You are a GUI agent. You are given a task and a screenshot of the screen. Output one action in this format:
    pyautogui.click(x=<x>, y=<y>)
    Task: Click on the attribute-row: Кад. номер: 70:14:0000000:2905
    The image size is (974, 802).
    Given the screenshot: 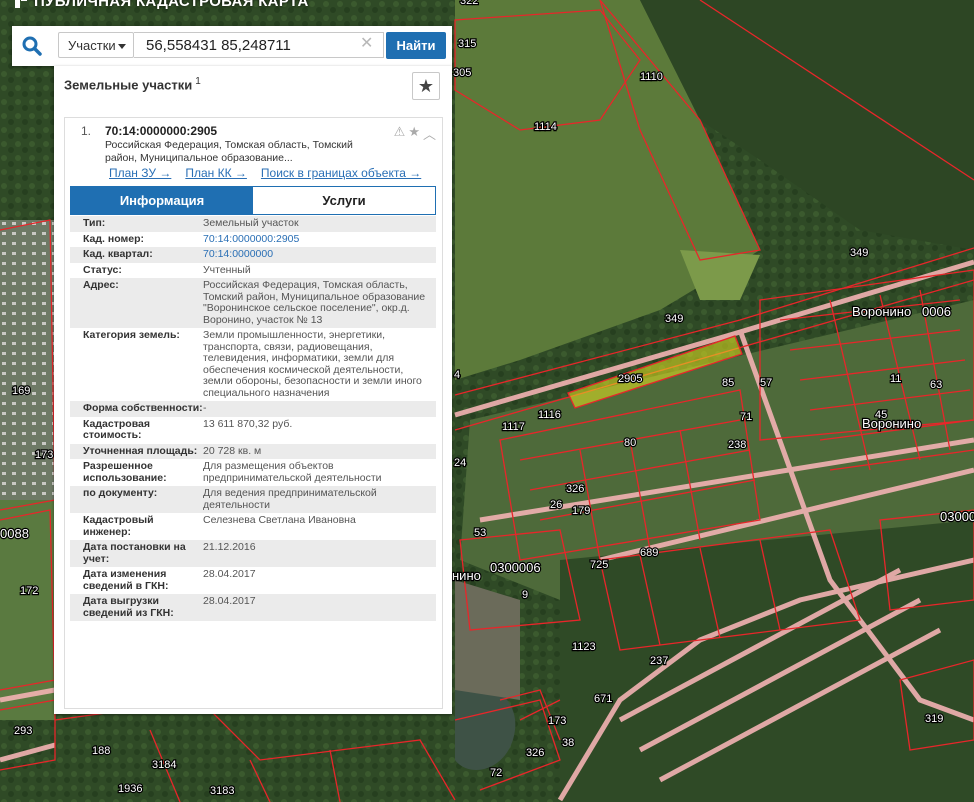 What is the action you would take?
    pyautogui.click(x=191, y=238)
    